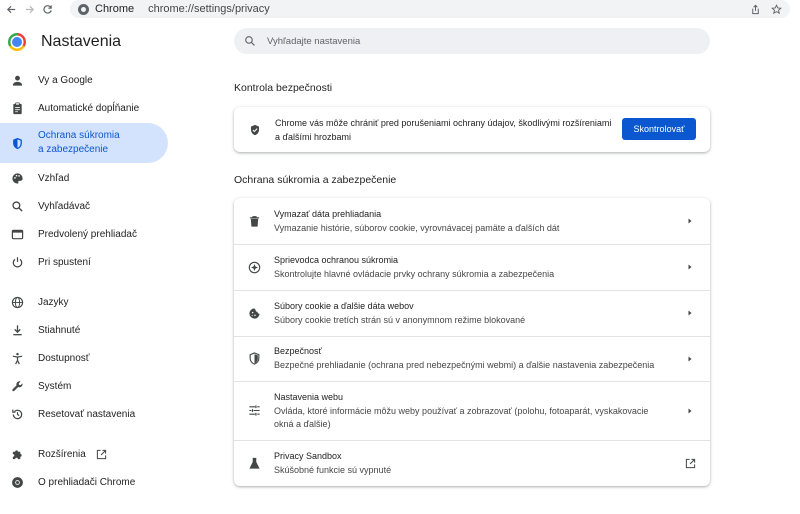 This screenshot has height=514, width=800. I want to click on person-icon, so click(17, 80).